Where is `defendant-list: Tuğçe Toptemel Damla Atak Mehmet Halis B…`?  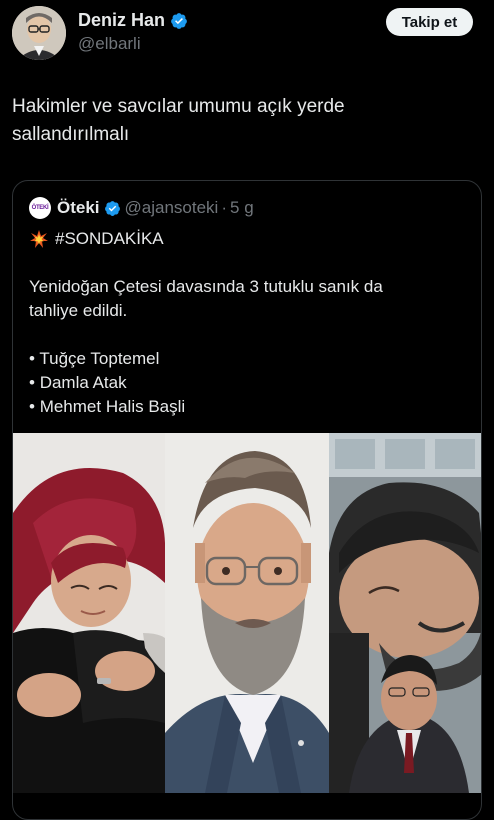
defendant-list: Tuğçe Toptemel Damla Atak Mehmet Halis B… is located at coordinates (249, 383).